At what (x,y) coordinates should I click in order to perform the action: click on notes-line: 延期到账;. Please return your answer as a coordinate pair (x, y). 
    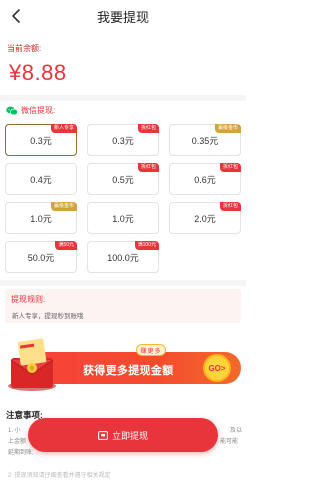
    Looking at the image, I should click on (21, 453).